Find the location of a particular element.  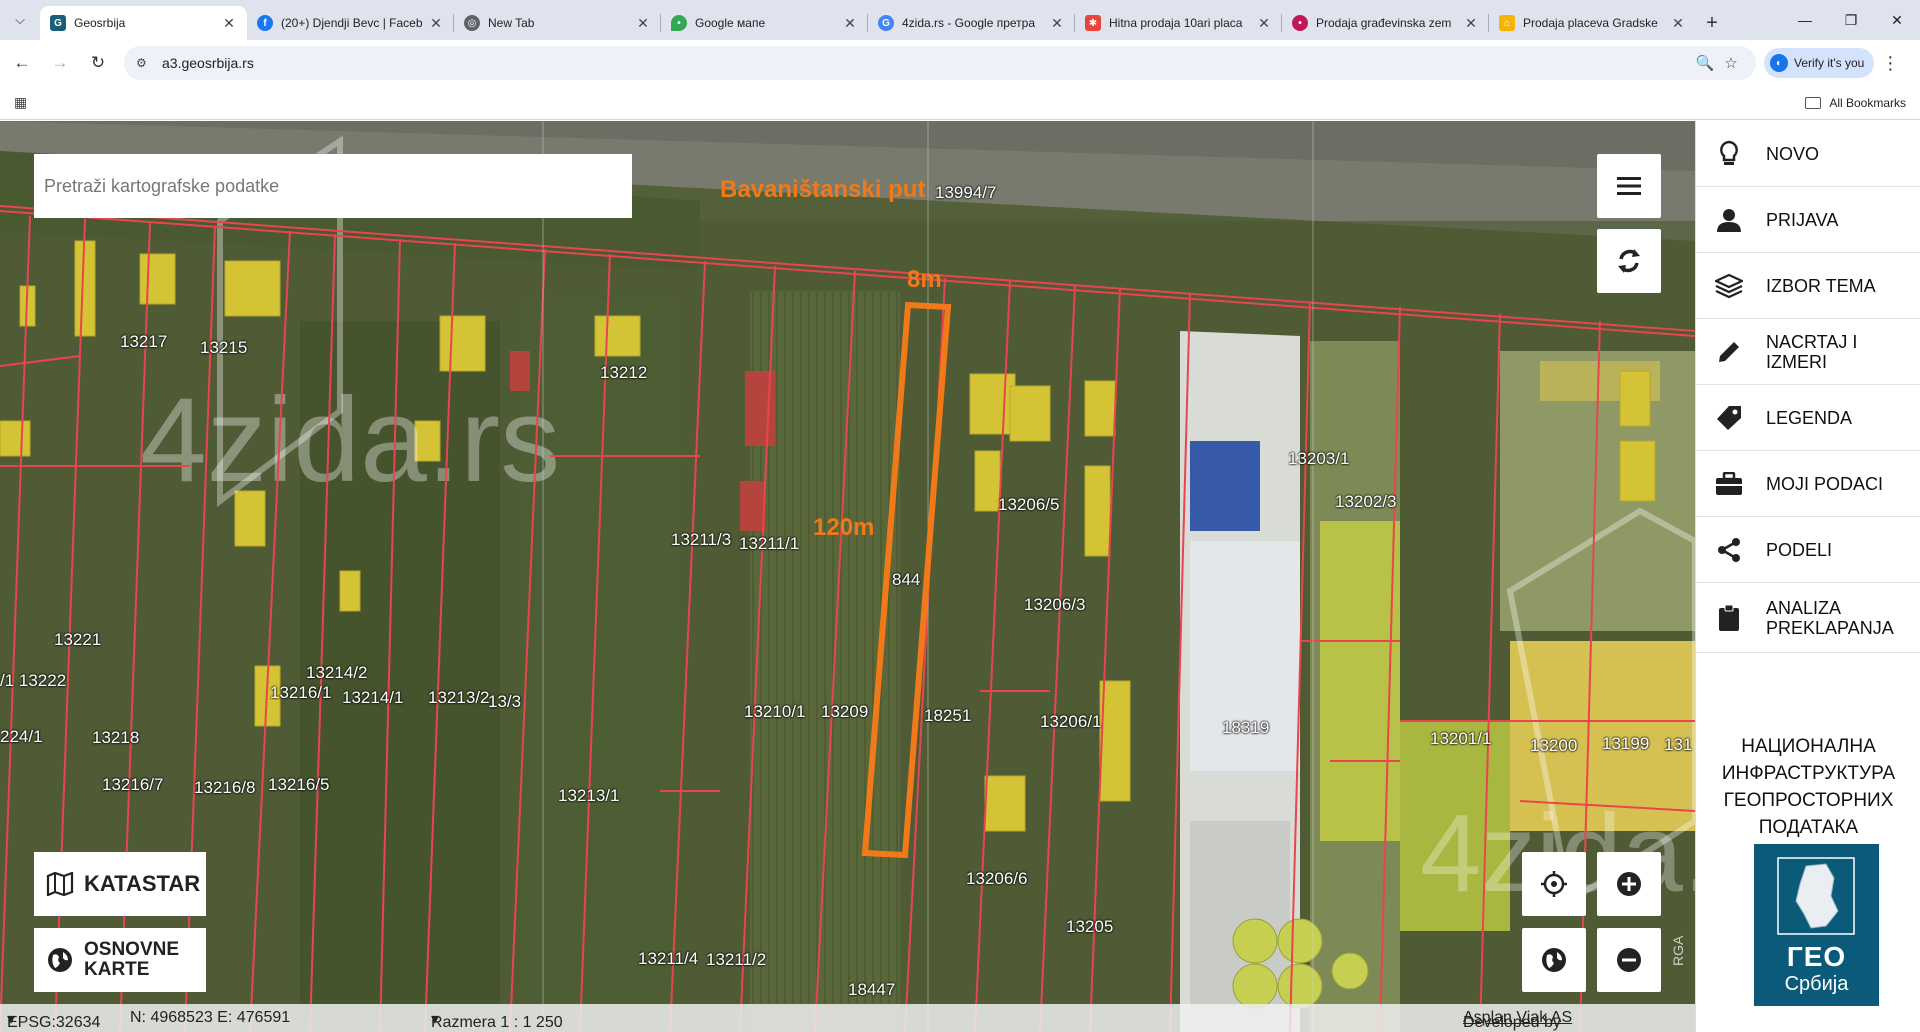

back-arrow-icon: ← is located at coordinates (22, 63).